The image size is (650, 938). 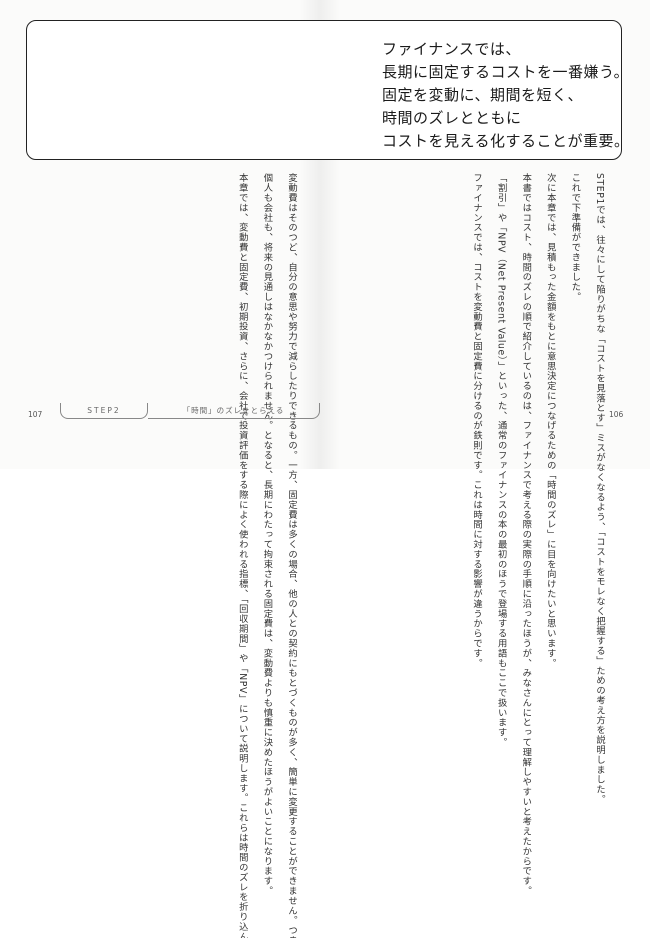 What do you see at coordinates (506, 72) in the screenshot?
I see `summary-line: 長期に固定するコストを一番嫌う。` at bounding box center [506, 72].